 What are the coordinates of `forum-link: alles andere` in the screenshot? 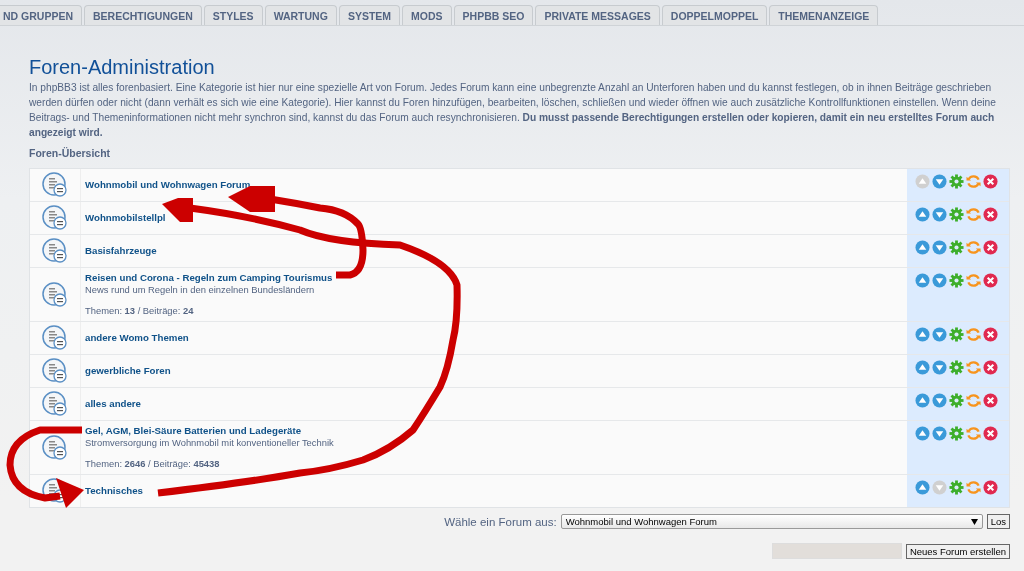 It's located at (113, 404).